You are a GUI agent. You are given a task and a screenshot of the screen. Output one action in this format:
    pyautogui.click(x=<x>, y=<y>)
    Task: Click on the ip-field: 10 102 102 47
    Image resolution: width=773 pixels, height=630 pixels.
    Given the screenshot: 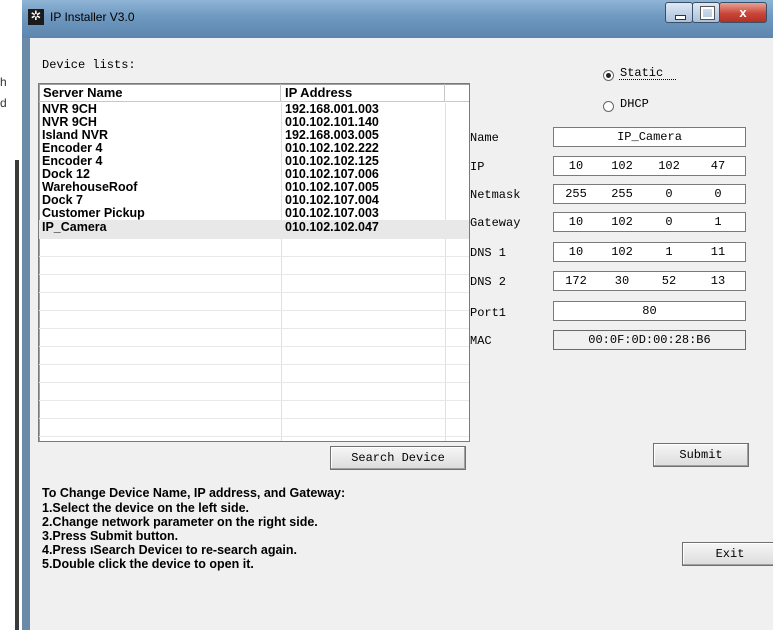 What is the action you would take?
    pyautogui.click(x=649, y=166)
    